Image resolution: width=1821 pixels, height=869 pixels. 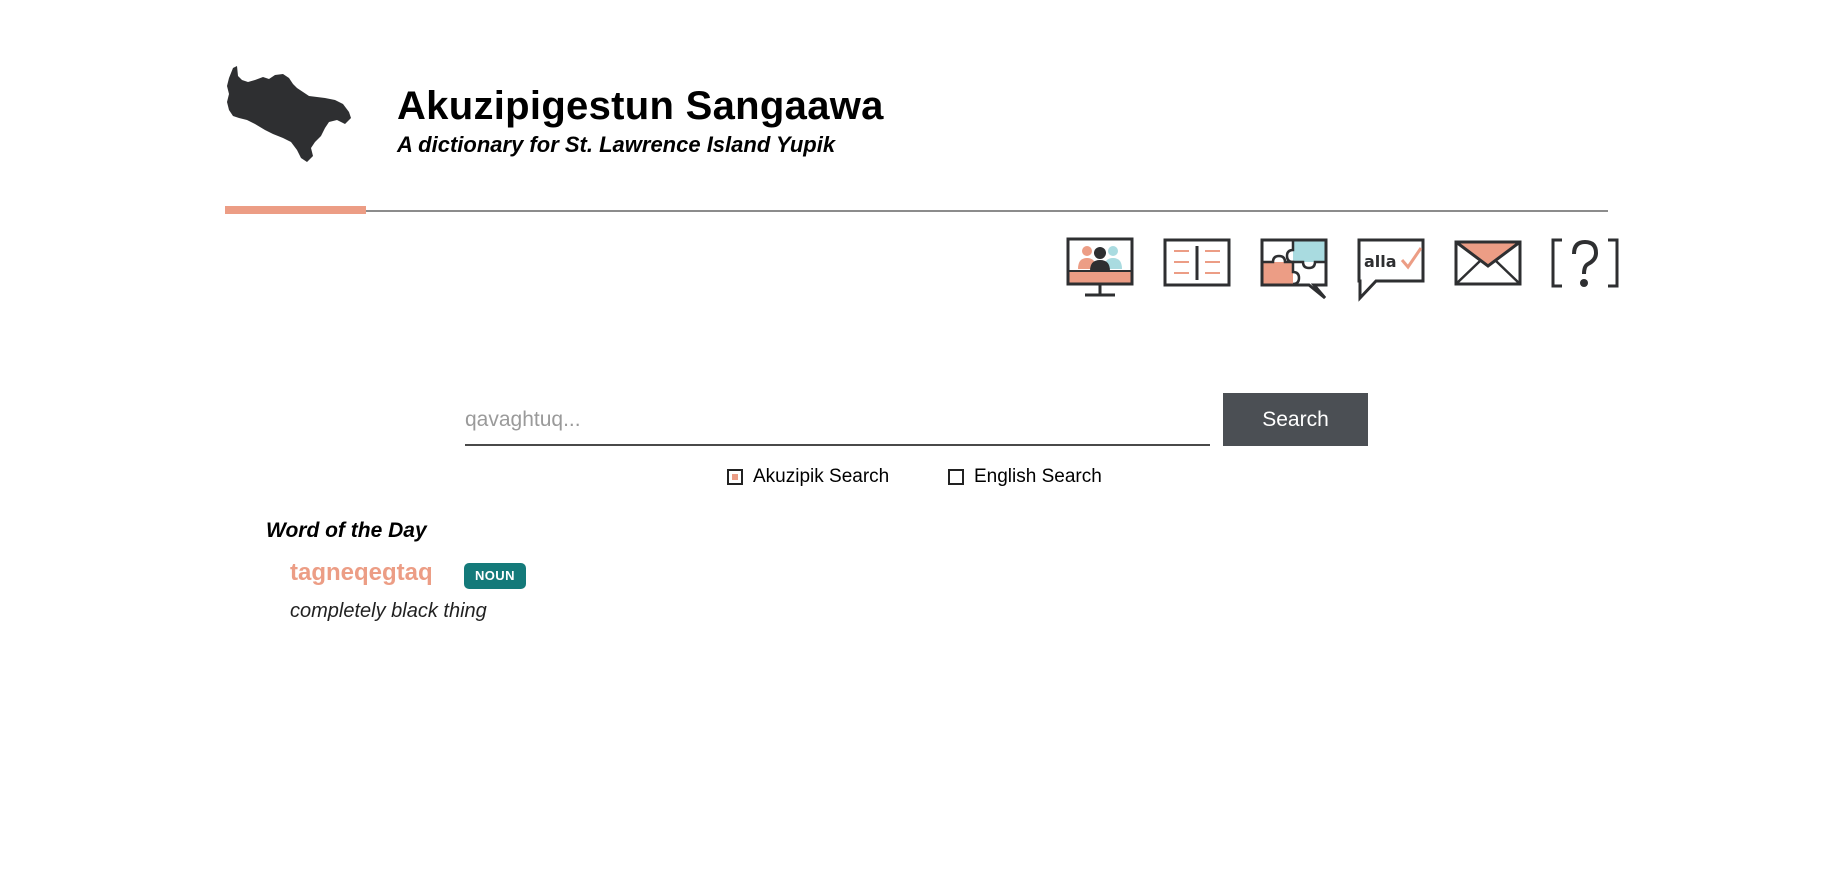 What do you see at coordinates (1100, 270) in the screenshot?
I see `video-chat-icon` at bounding box center [1100, 270].